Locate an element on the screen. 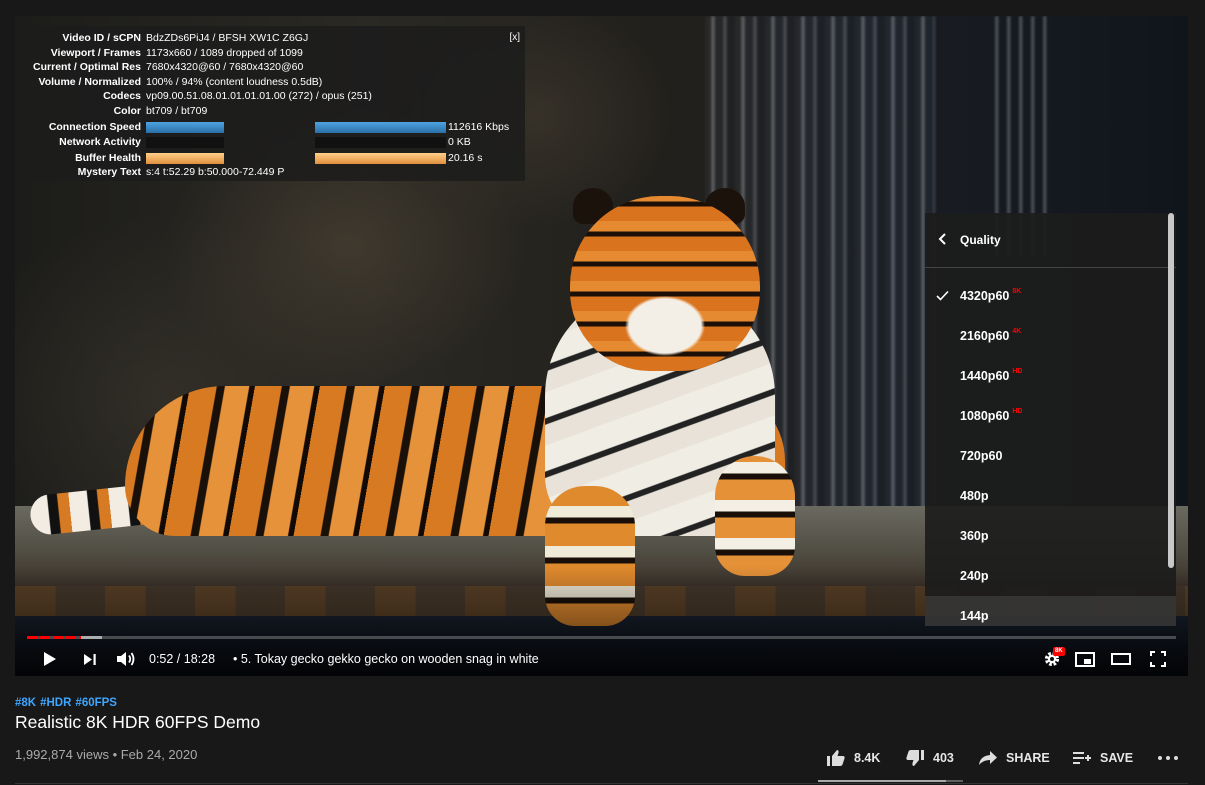  theater-icon is located at coordinates (1121, 659).